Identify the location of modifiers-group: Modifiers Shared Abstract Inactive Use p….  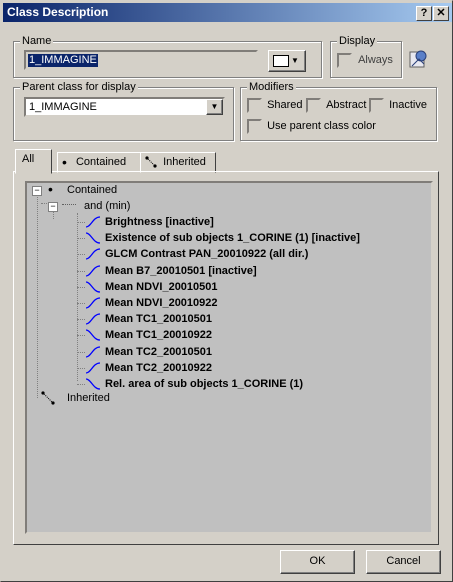
(338, 111).